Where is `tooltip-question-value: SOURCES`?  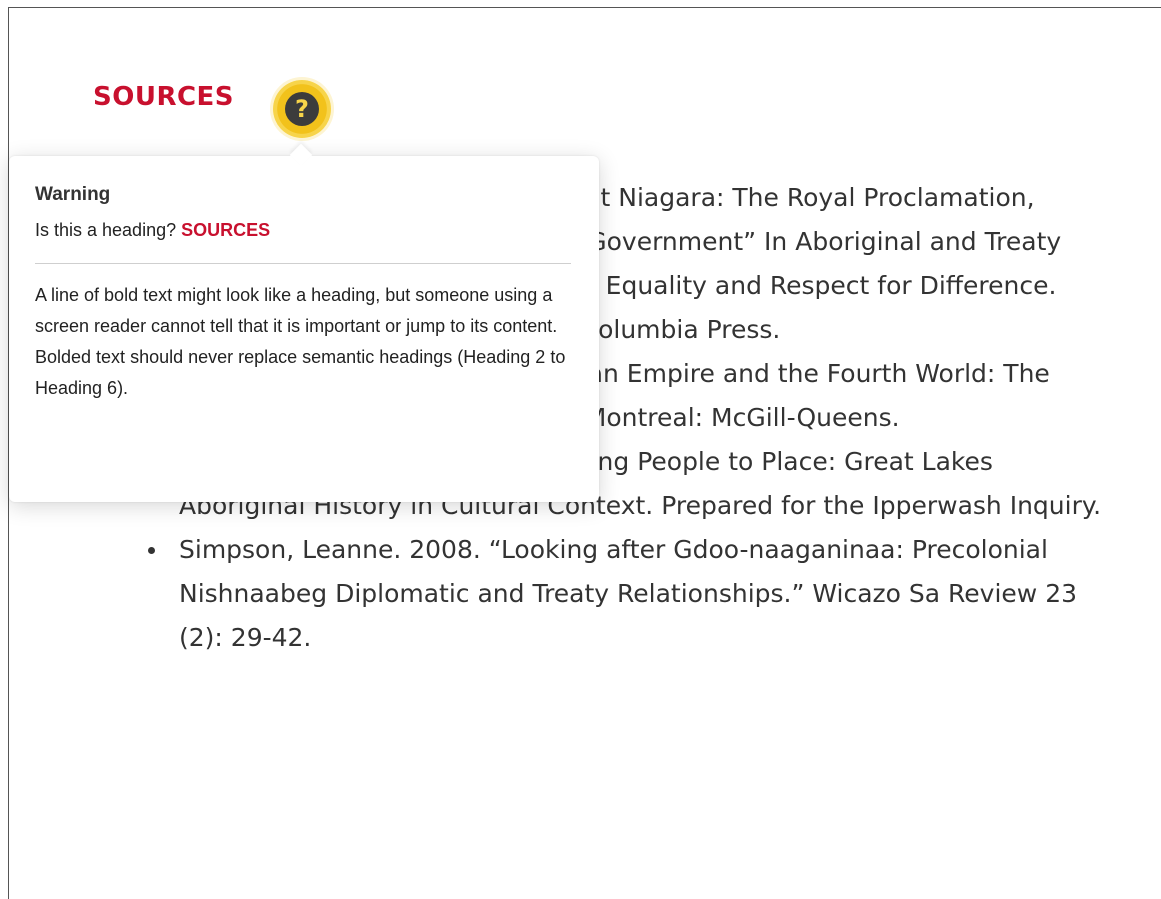
tooltip-question-value: SOURCES is located at coordinates (226, 230).